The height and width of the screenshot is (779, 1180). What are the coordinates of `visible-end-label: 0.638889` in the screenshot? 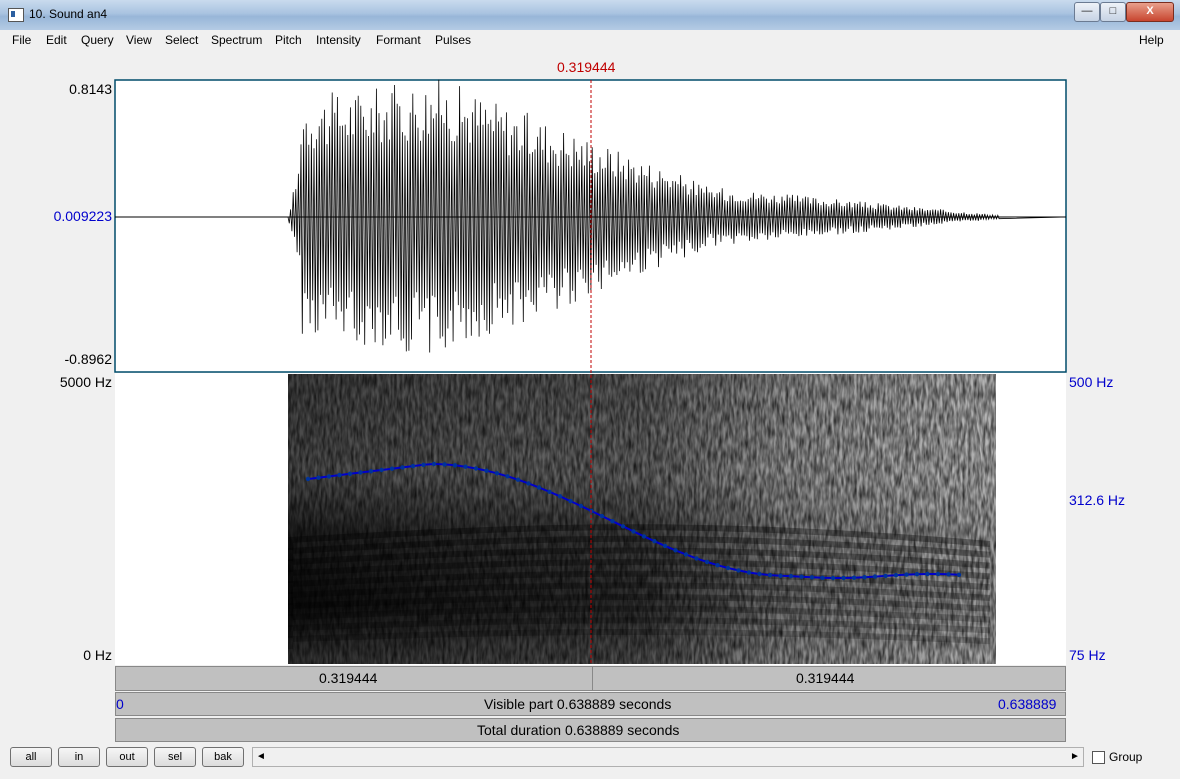 It's located at (1027, 704).